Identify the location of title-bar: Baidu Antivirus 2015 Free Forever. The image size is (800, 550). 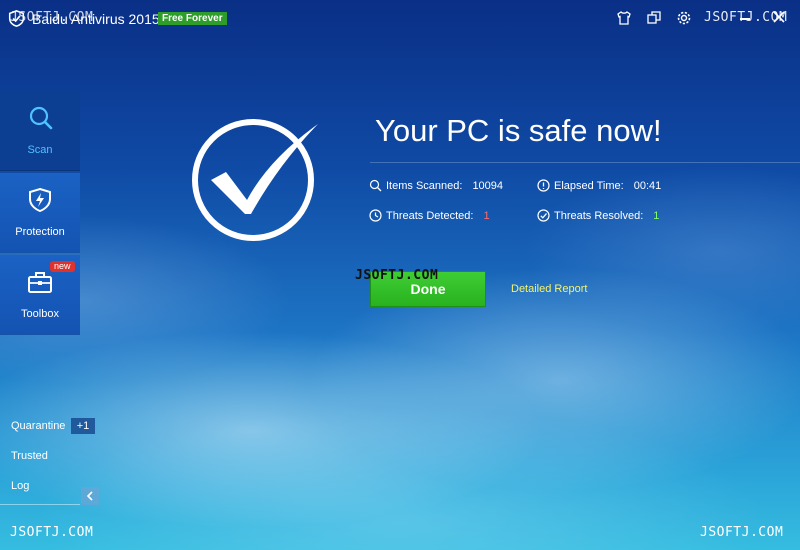
(400, 18).